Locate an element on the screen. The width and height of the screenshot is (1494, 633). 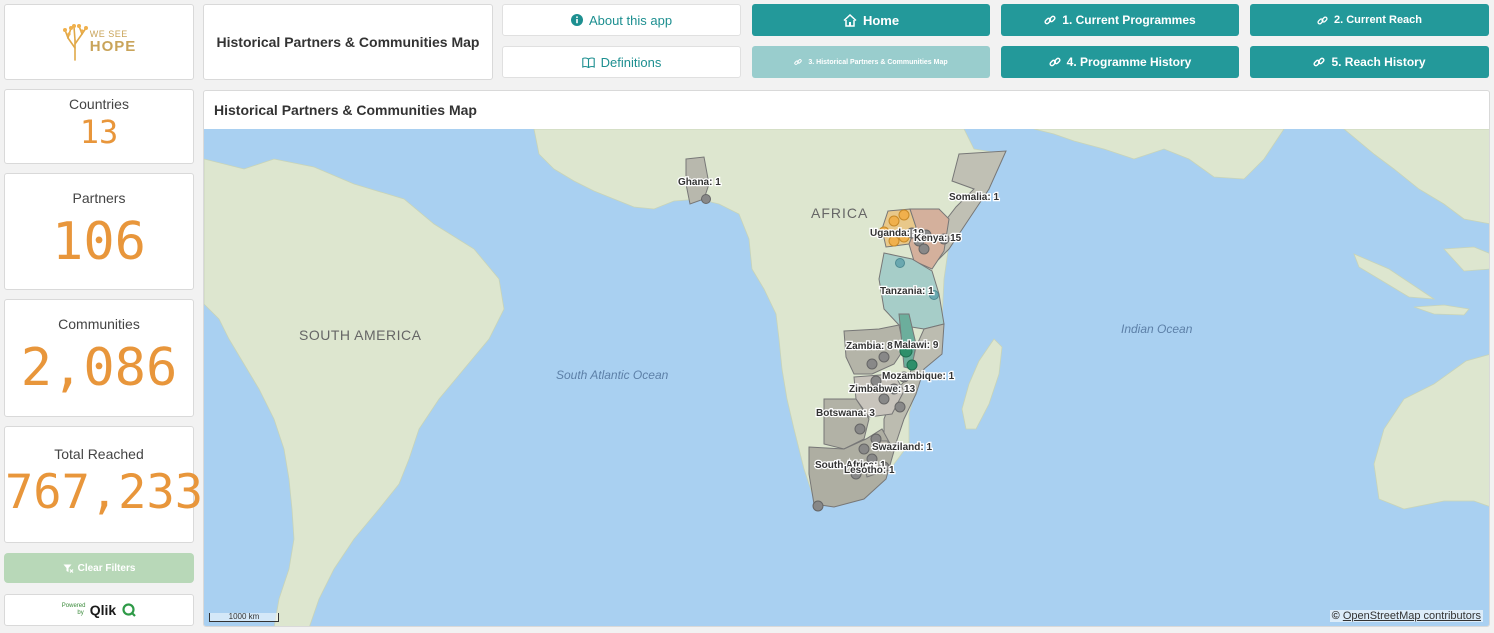
kpi-communities-value: 2,086 is located at coordinates (99, 368).